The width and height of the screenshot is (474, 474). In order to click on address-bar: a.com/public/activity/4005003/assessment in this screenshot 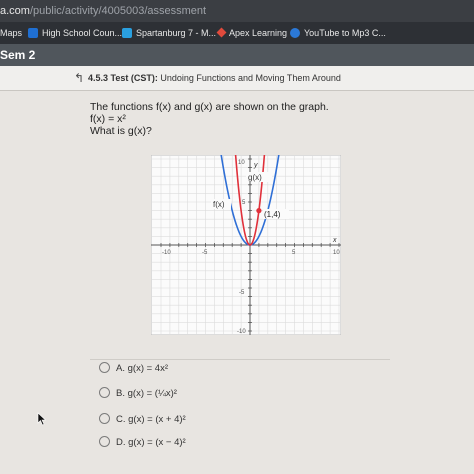, I will do `click(237, 11)`.